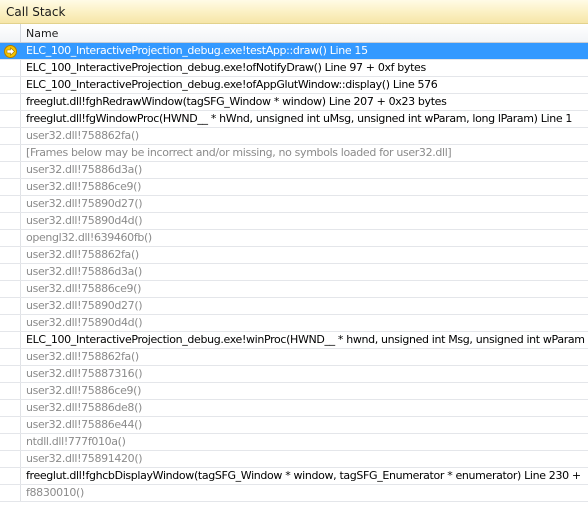 This screenshot has height=528, width=588. I want to click on frame-name: f8830010(), so click(55, 492).